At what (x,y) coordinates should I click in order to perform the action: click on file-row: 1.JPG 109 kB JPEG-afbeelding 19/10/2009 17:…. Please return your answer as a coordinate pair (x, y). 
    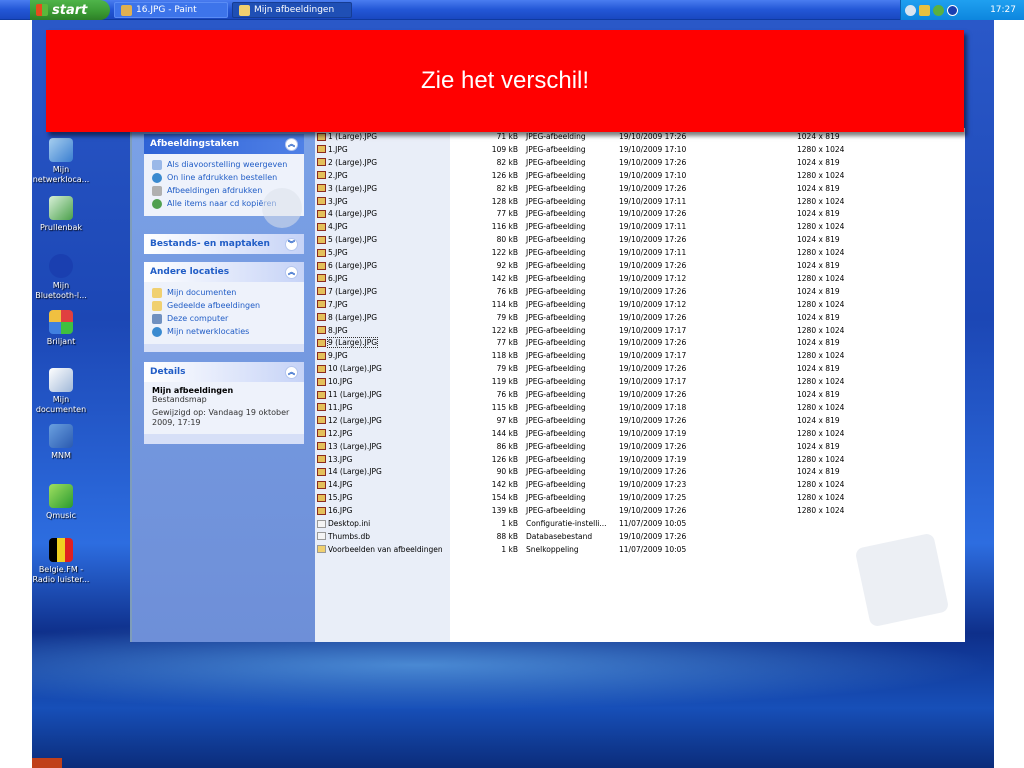
    Looking at the image, I should click on (548, 151).